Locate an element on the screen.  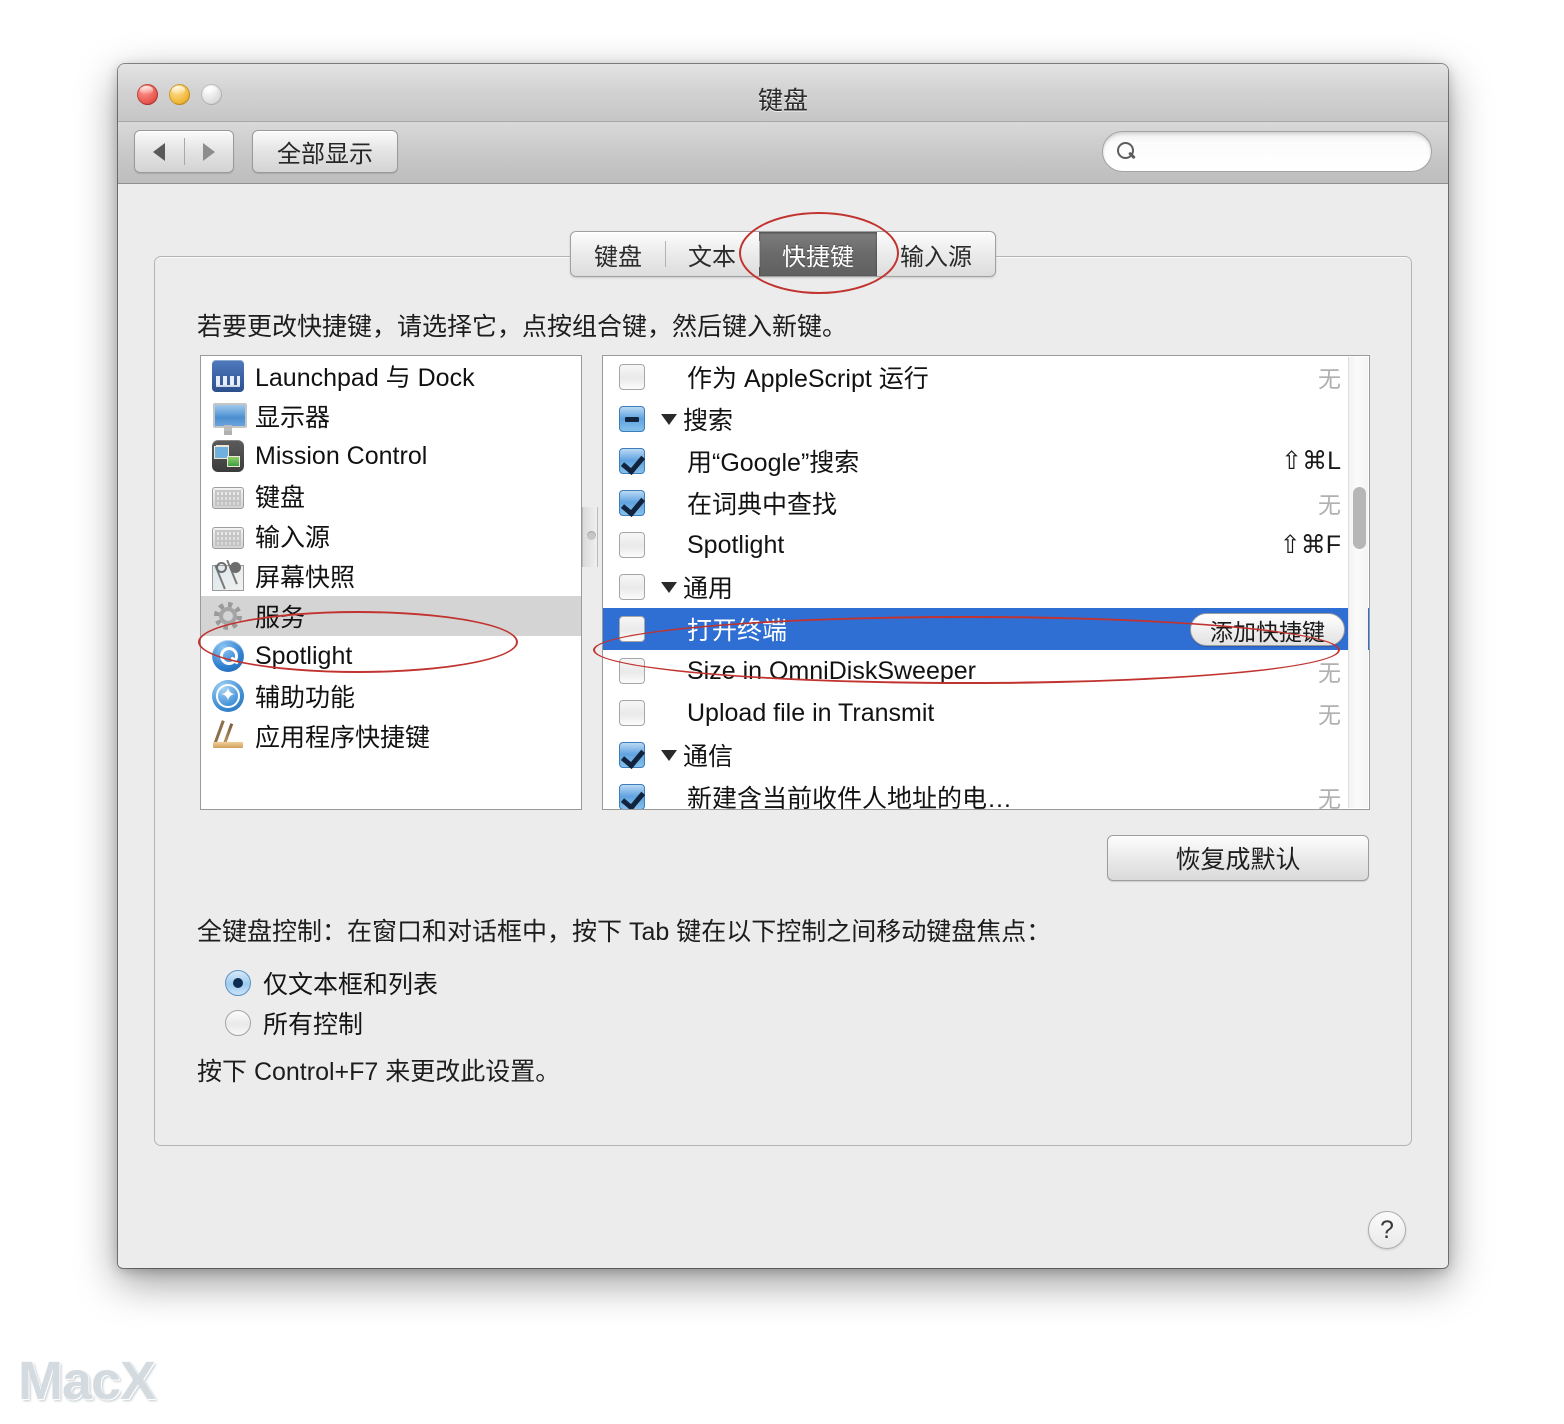
shortcut-label: Upload file in Transmit is located at coordinates (811, 712).